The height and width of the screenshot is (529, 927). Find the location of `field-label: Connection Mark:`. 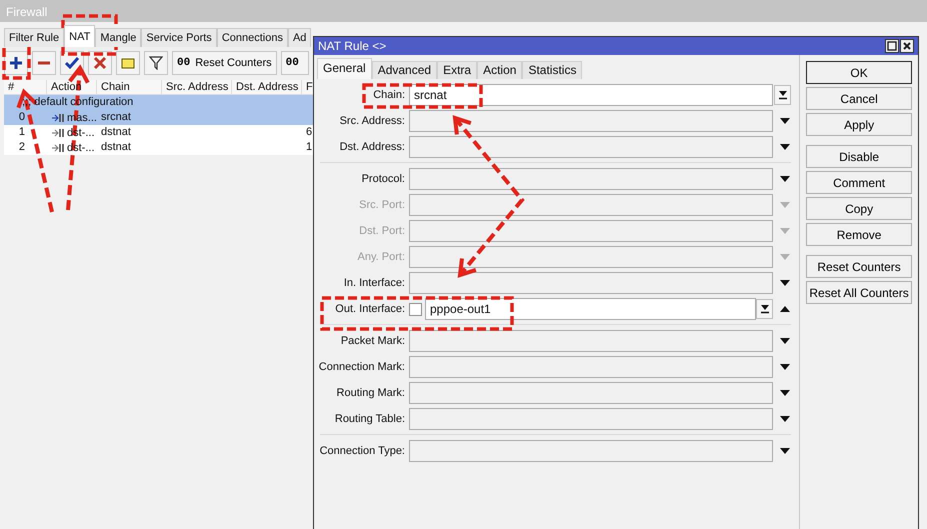

field-label: Connection Mark: is located at coordinates (362, 367).